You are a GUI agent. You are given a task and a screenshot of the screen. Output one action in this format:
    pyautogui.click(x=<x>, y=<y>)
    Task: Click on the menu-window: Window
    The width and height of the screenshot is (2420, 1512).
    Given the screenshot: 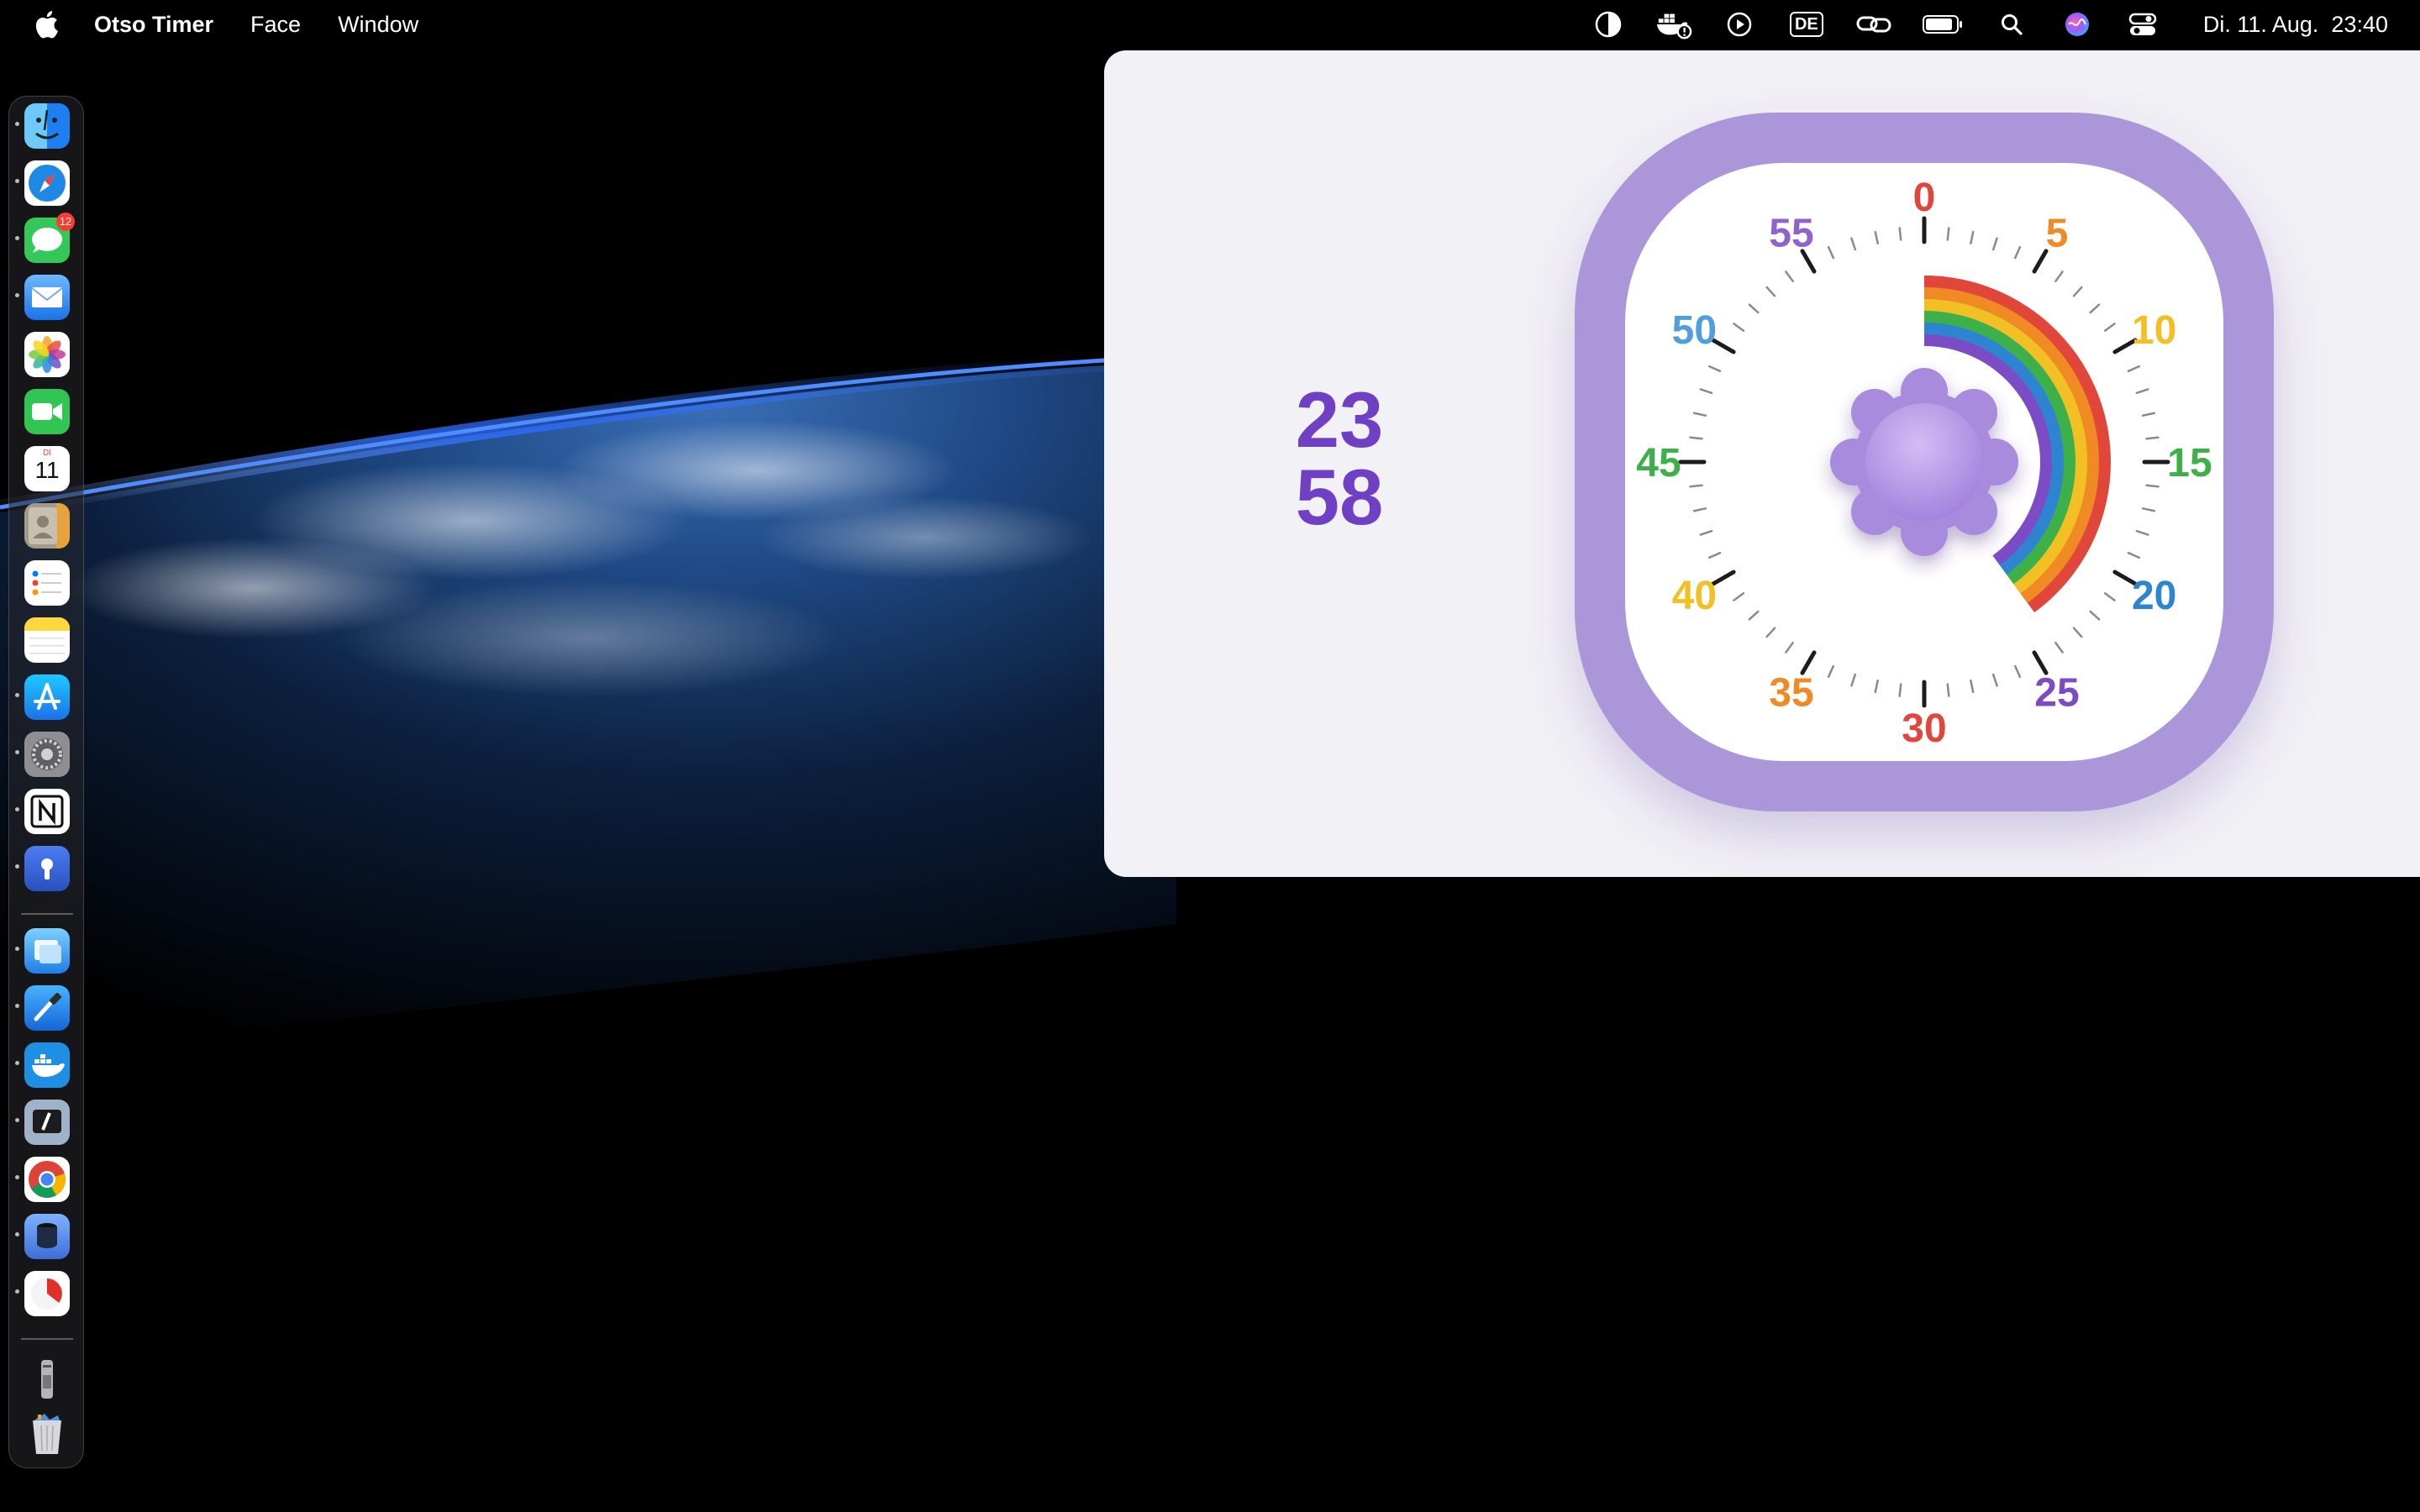 What is the action you would take?
    pyautogui.click(x=378, y=25)
    